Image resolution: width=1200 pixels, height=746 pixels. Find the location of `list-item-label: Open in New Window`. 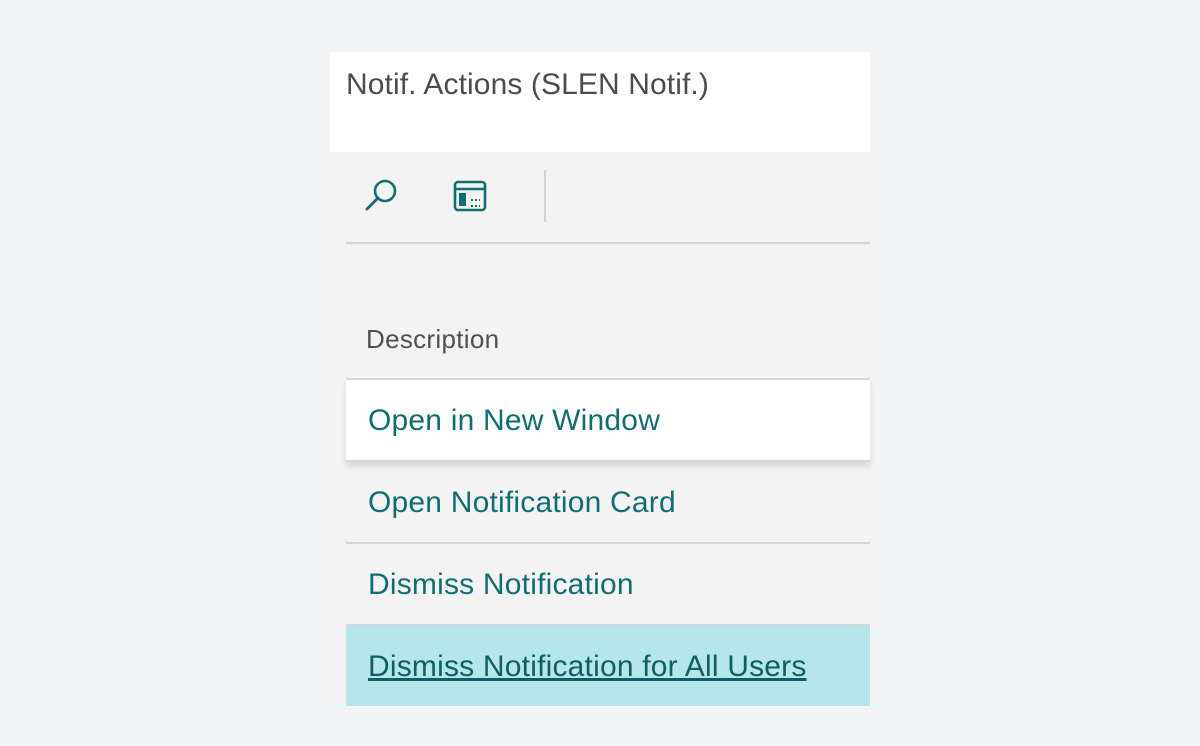

list-item-label: Open in New Window is located at coordinates (514, 421).